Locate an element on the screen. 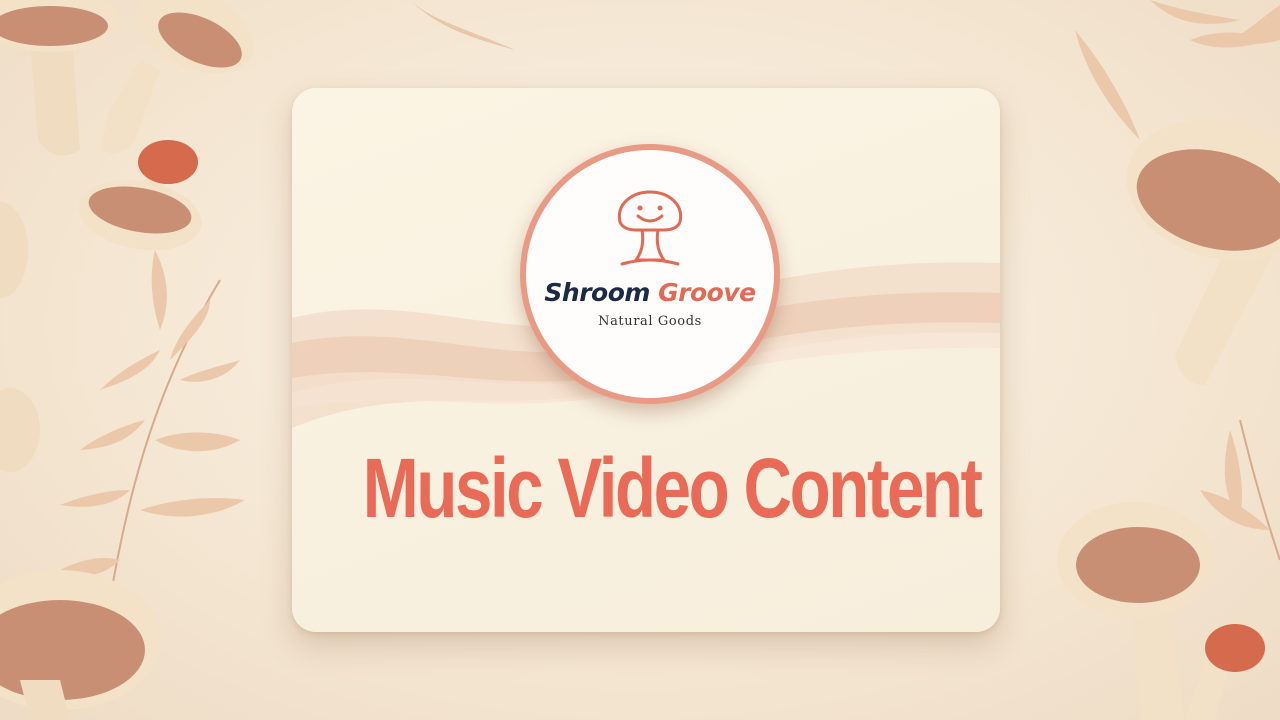  logo-badge: Shroom Groove Natural Goods is located at coordinates (650, 274).